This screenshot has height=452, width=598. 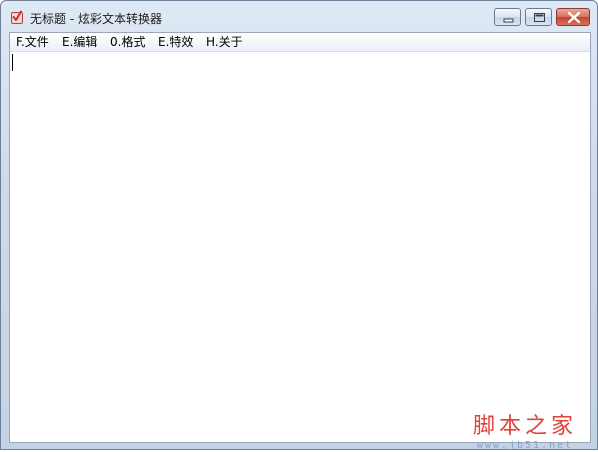 I want to click on watermark-brand: 脚本之家, so click(x=524, y=426).